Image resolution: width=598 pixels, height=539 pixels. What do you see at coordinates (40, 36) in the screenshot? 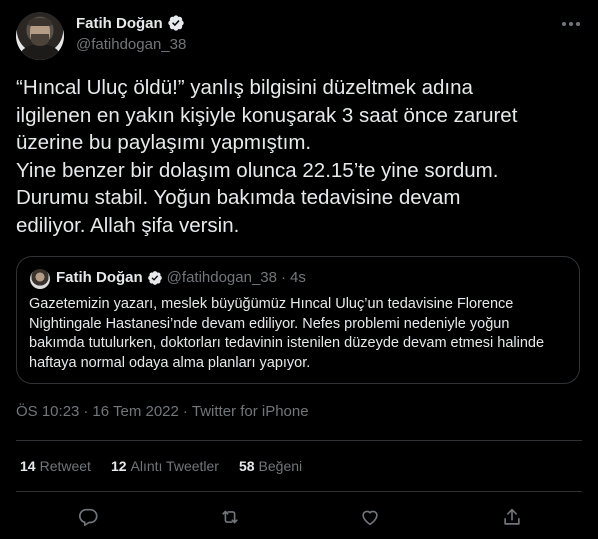
I see `author-avatar` at bounding box center [40, 36].